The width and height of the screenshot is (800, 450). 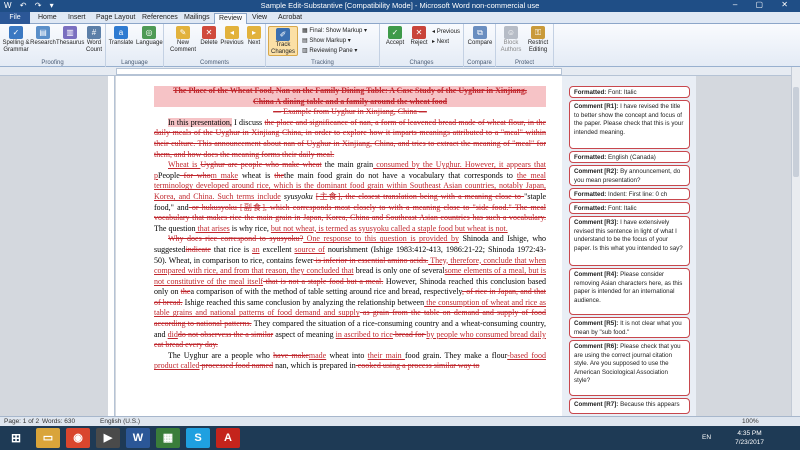 What do you see at coordinates (16, 438) in the screenshot?
I see `start-icon: ⊞` at bounding box center [16, 438].